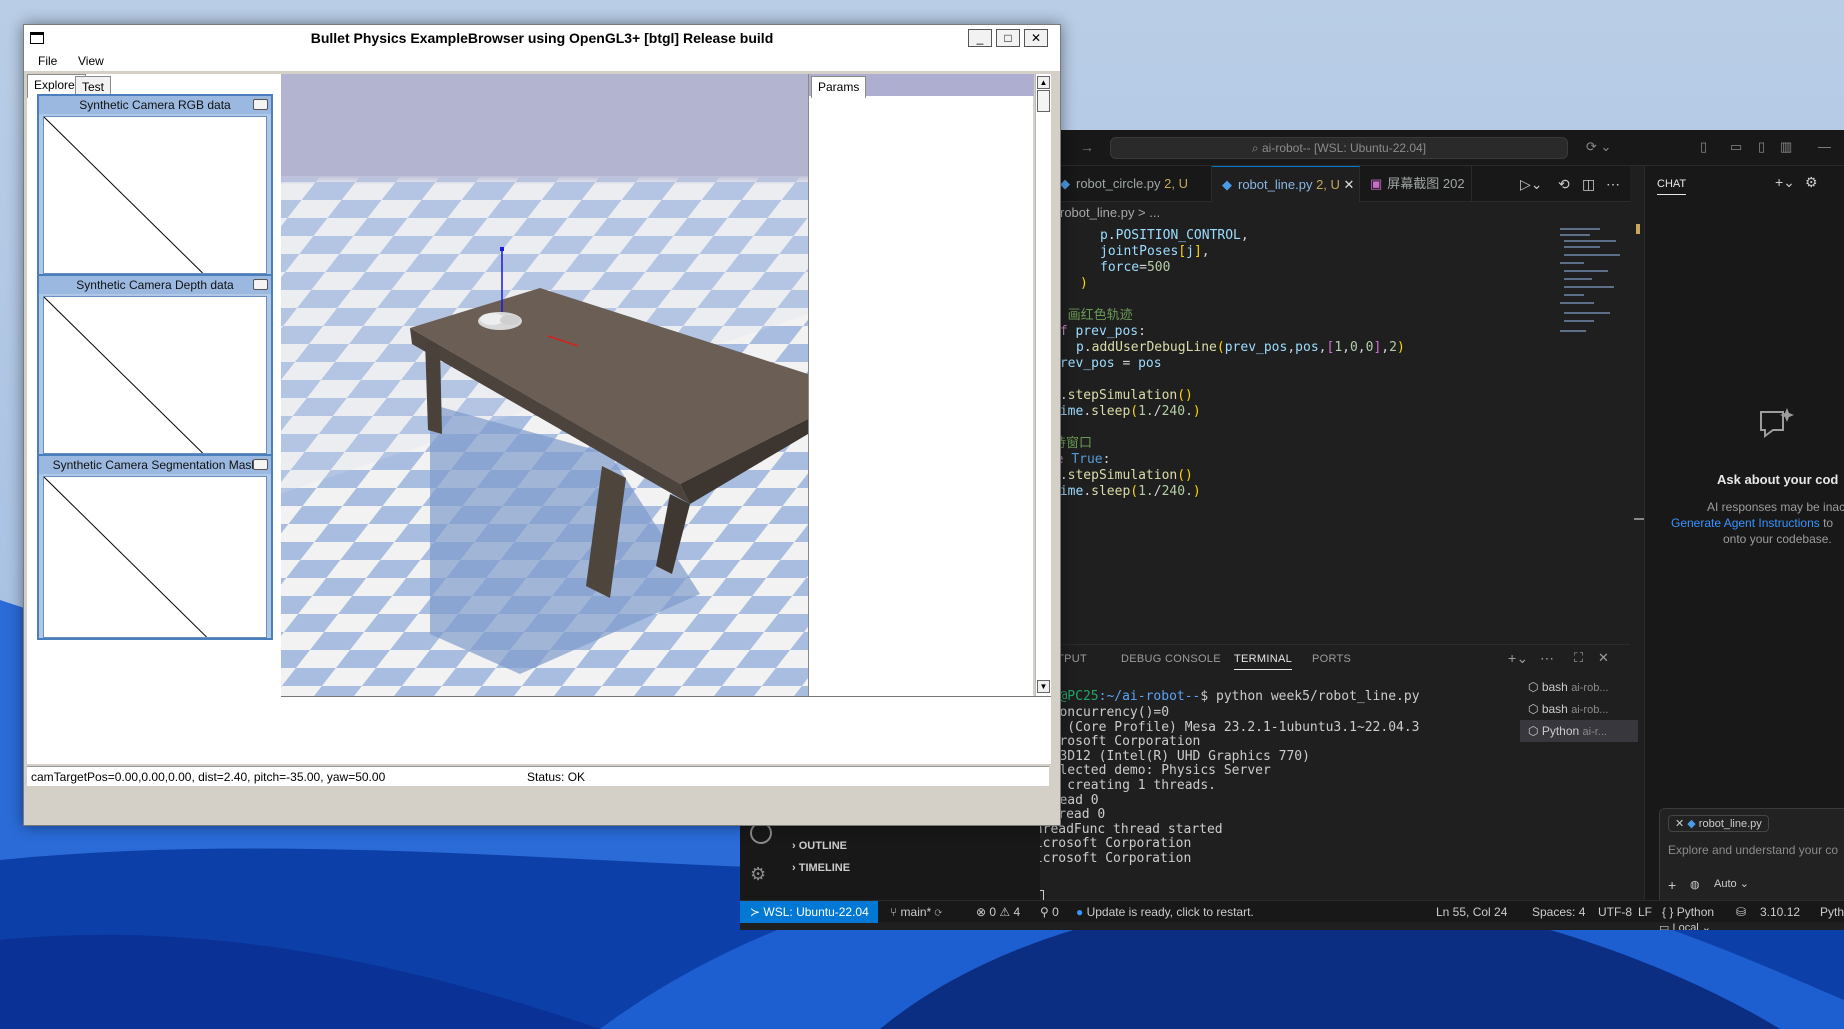 This screenshot has height=1029, width=1844. Describe the element at coordinates (1043, 385) in the screenshot. I see `params-scrollbar: ▲ ▼` at that location.